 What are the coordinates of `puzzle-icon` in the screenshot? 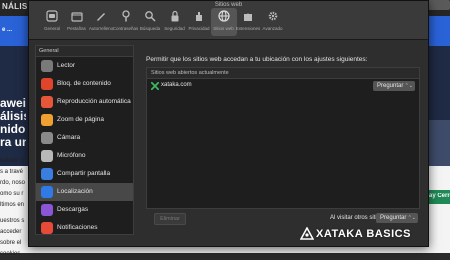 It's located at (248, 17).